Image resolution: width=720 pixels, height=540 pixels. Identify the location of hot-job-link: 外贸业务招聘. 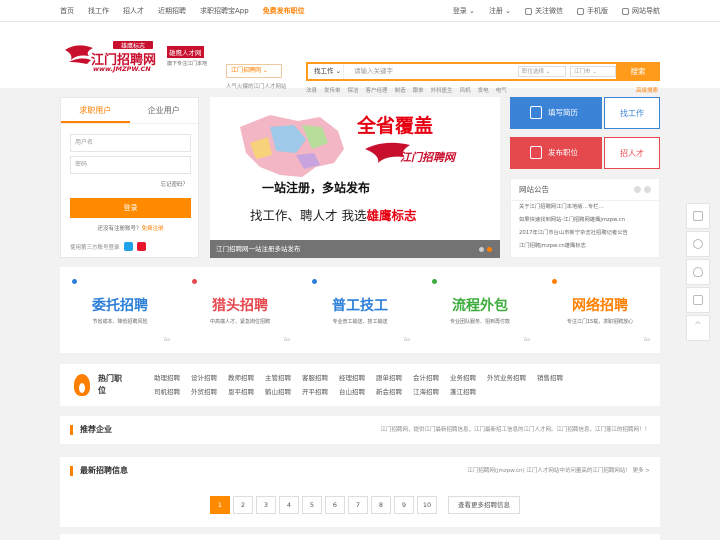
(506, 377).